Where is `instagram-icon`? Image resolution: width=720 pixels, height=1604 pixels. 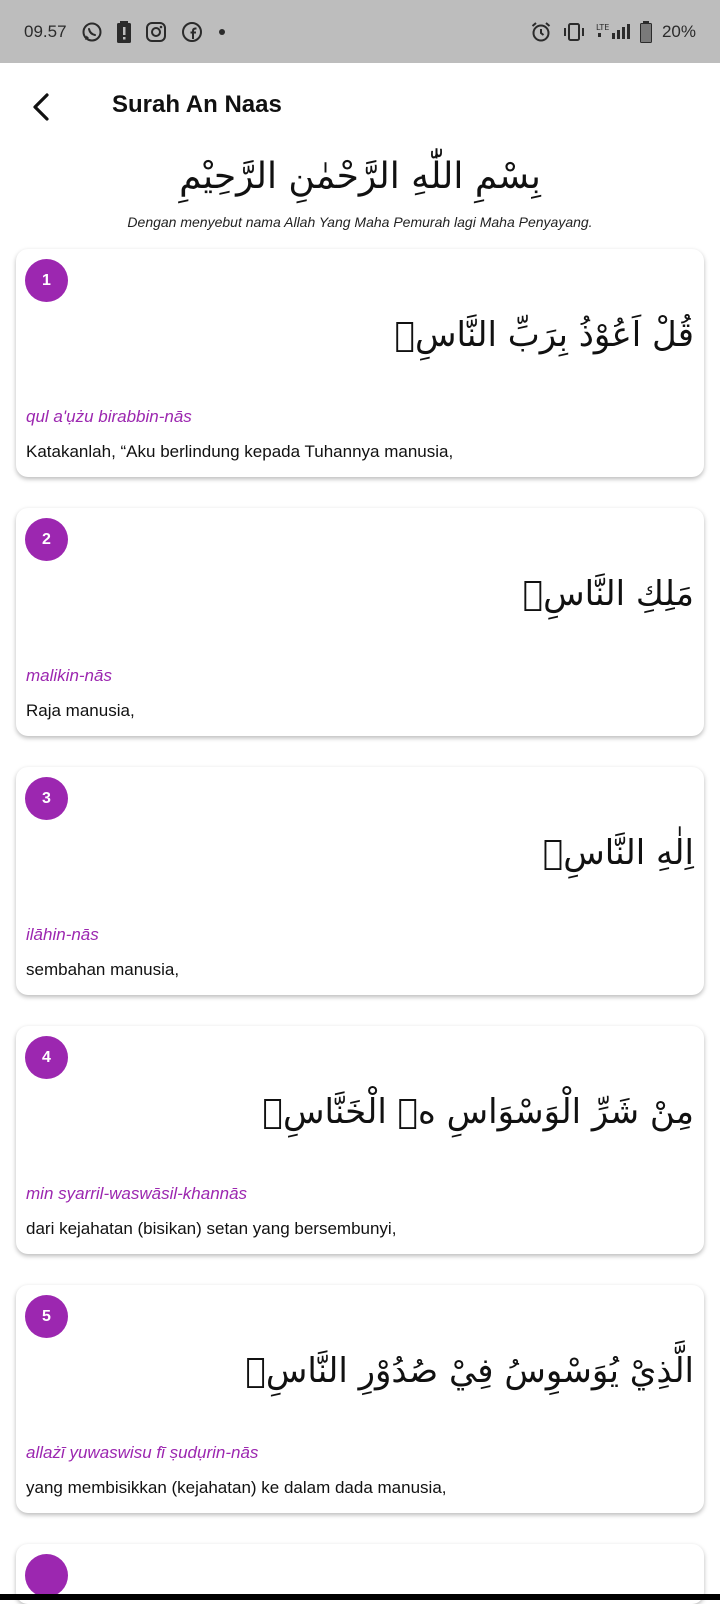 instagram-icon is located at coordinates (156, 32).